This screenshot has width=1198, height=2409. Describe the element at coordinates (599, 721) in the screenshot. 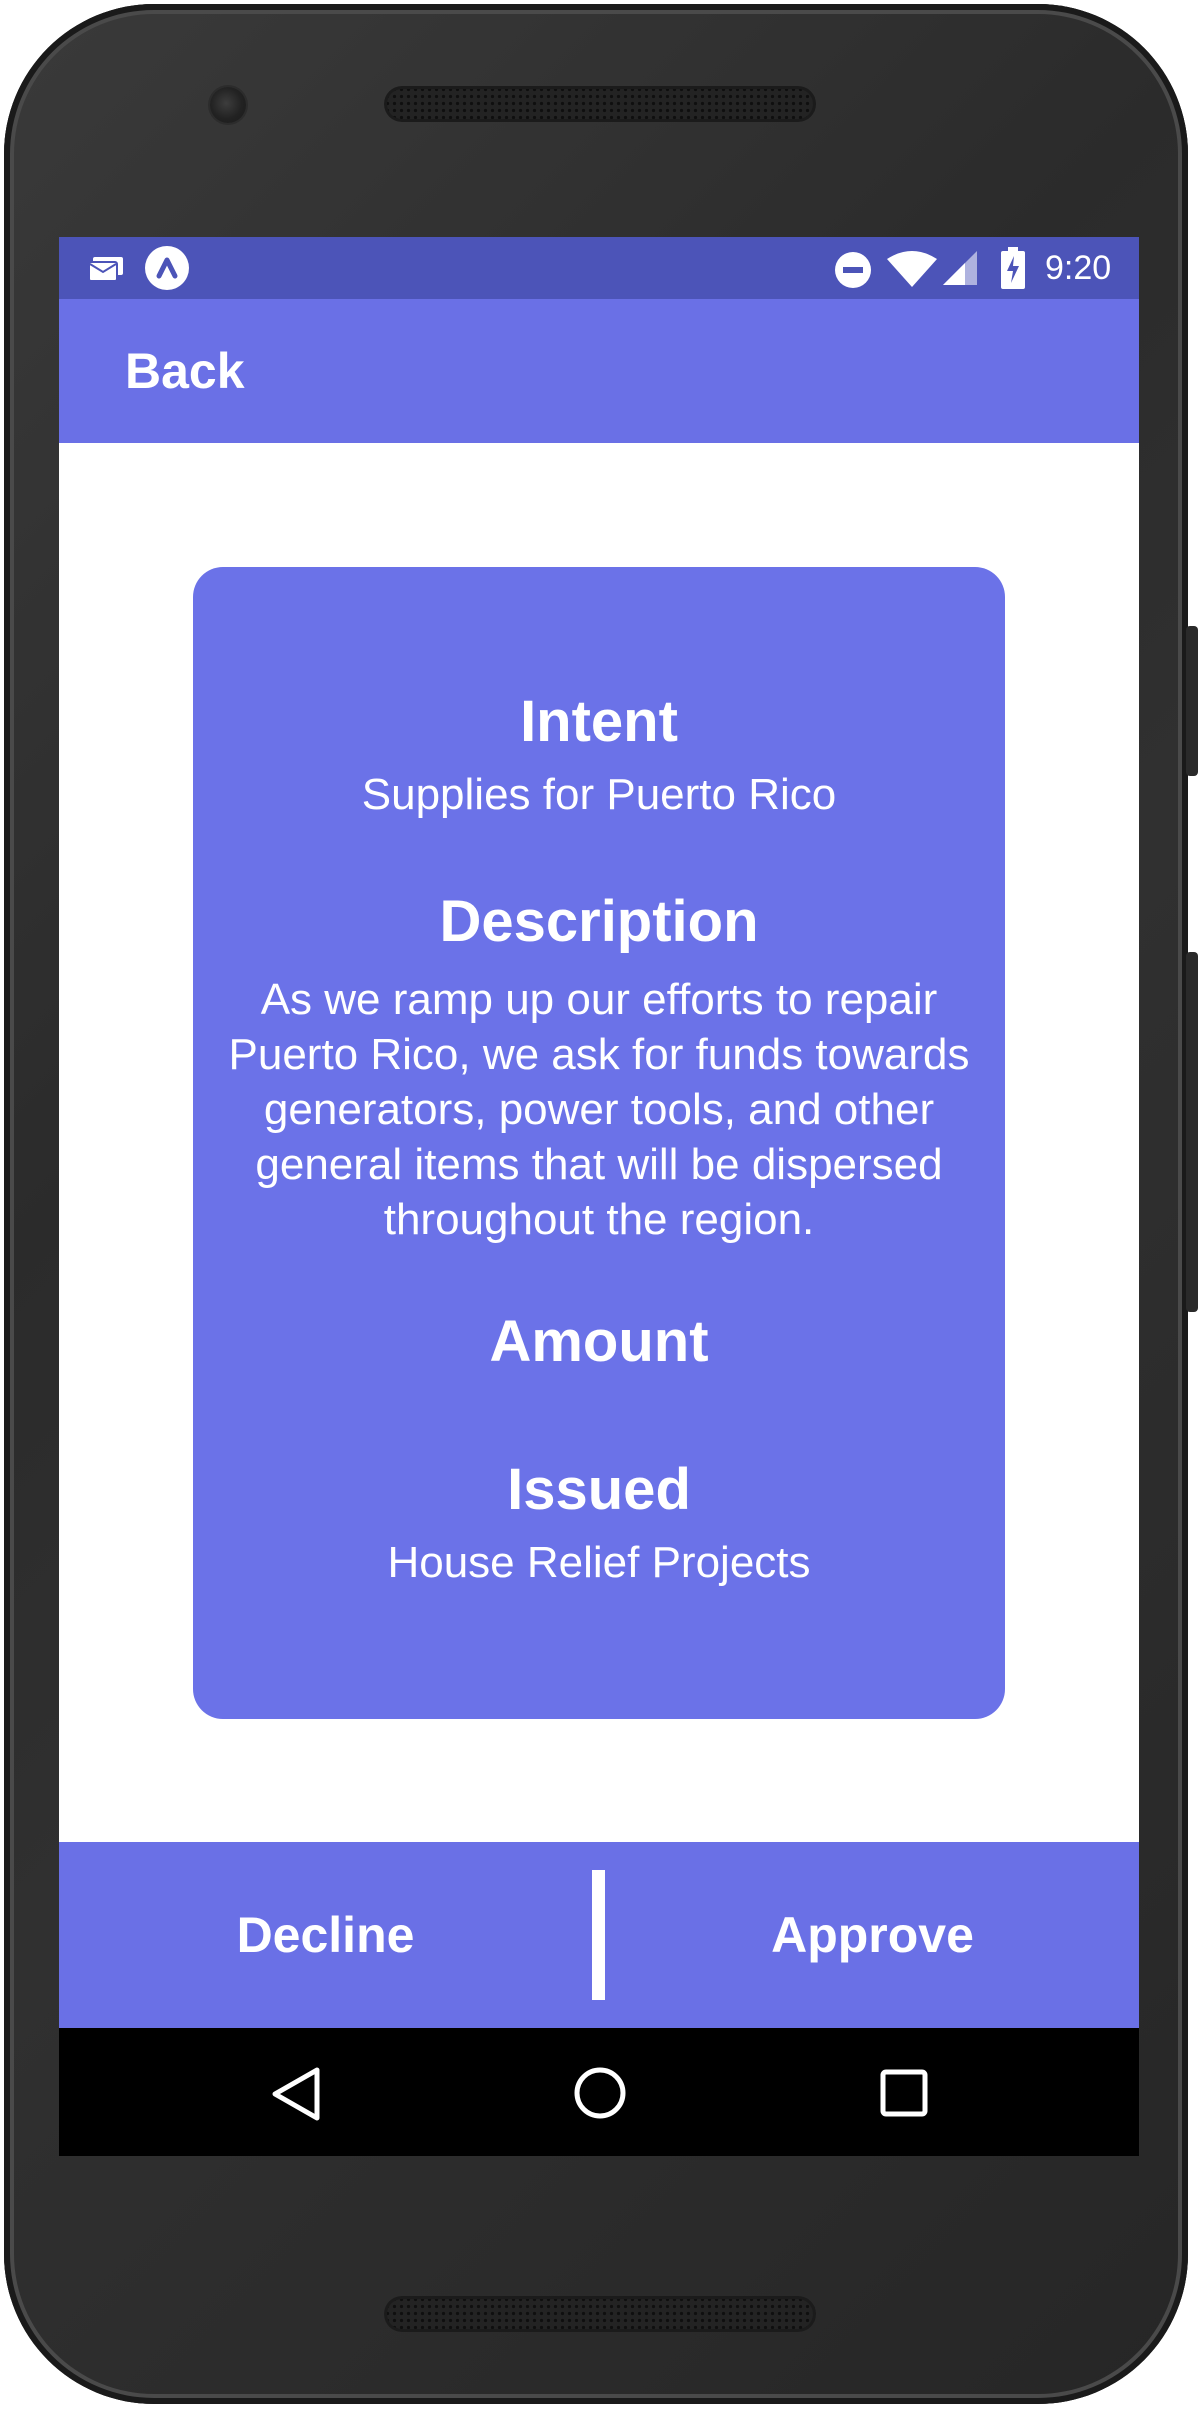

I see `intent-label: Intent` at that location.